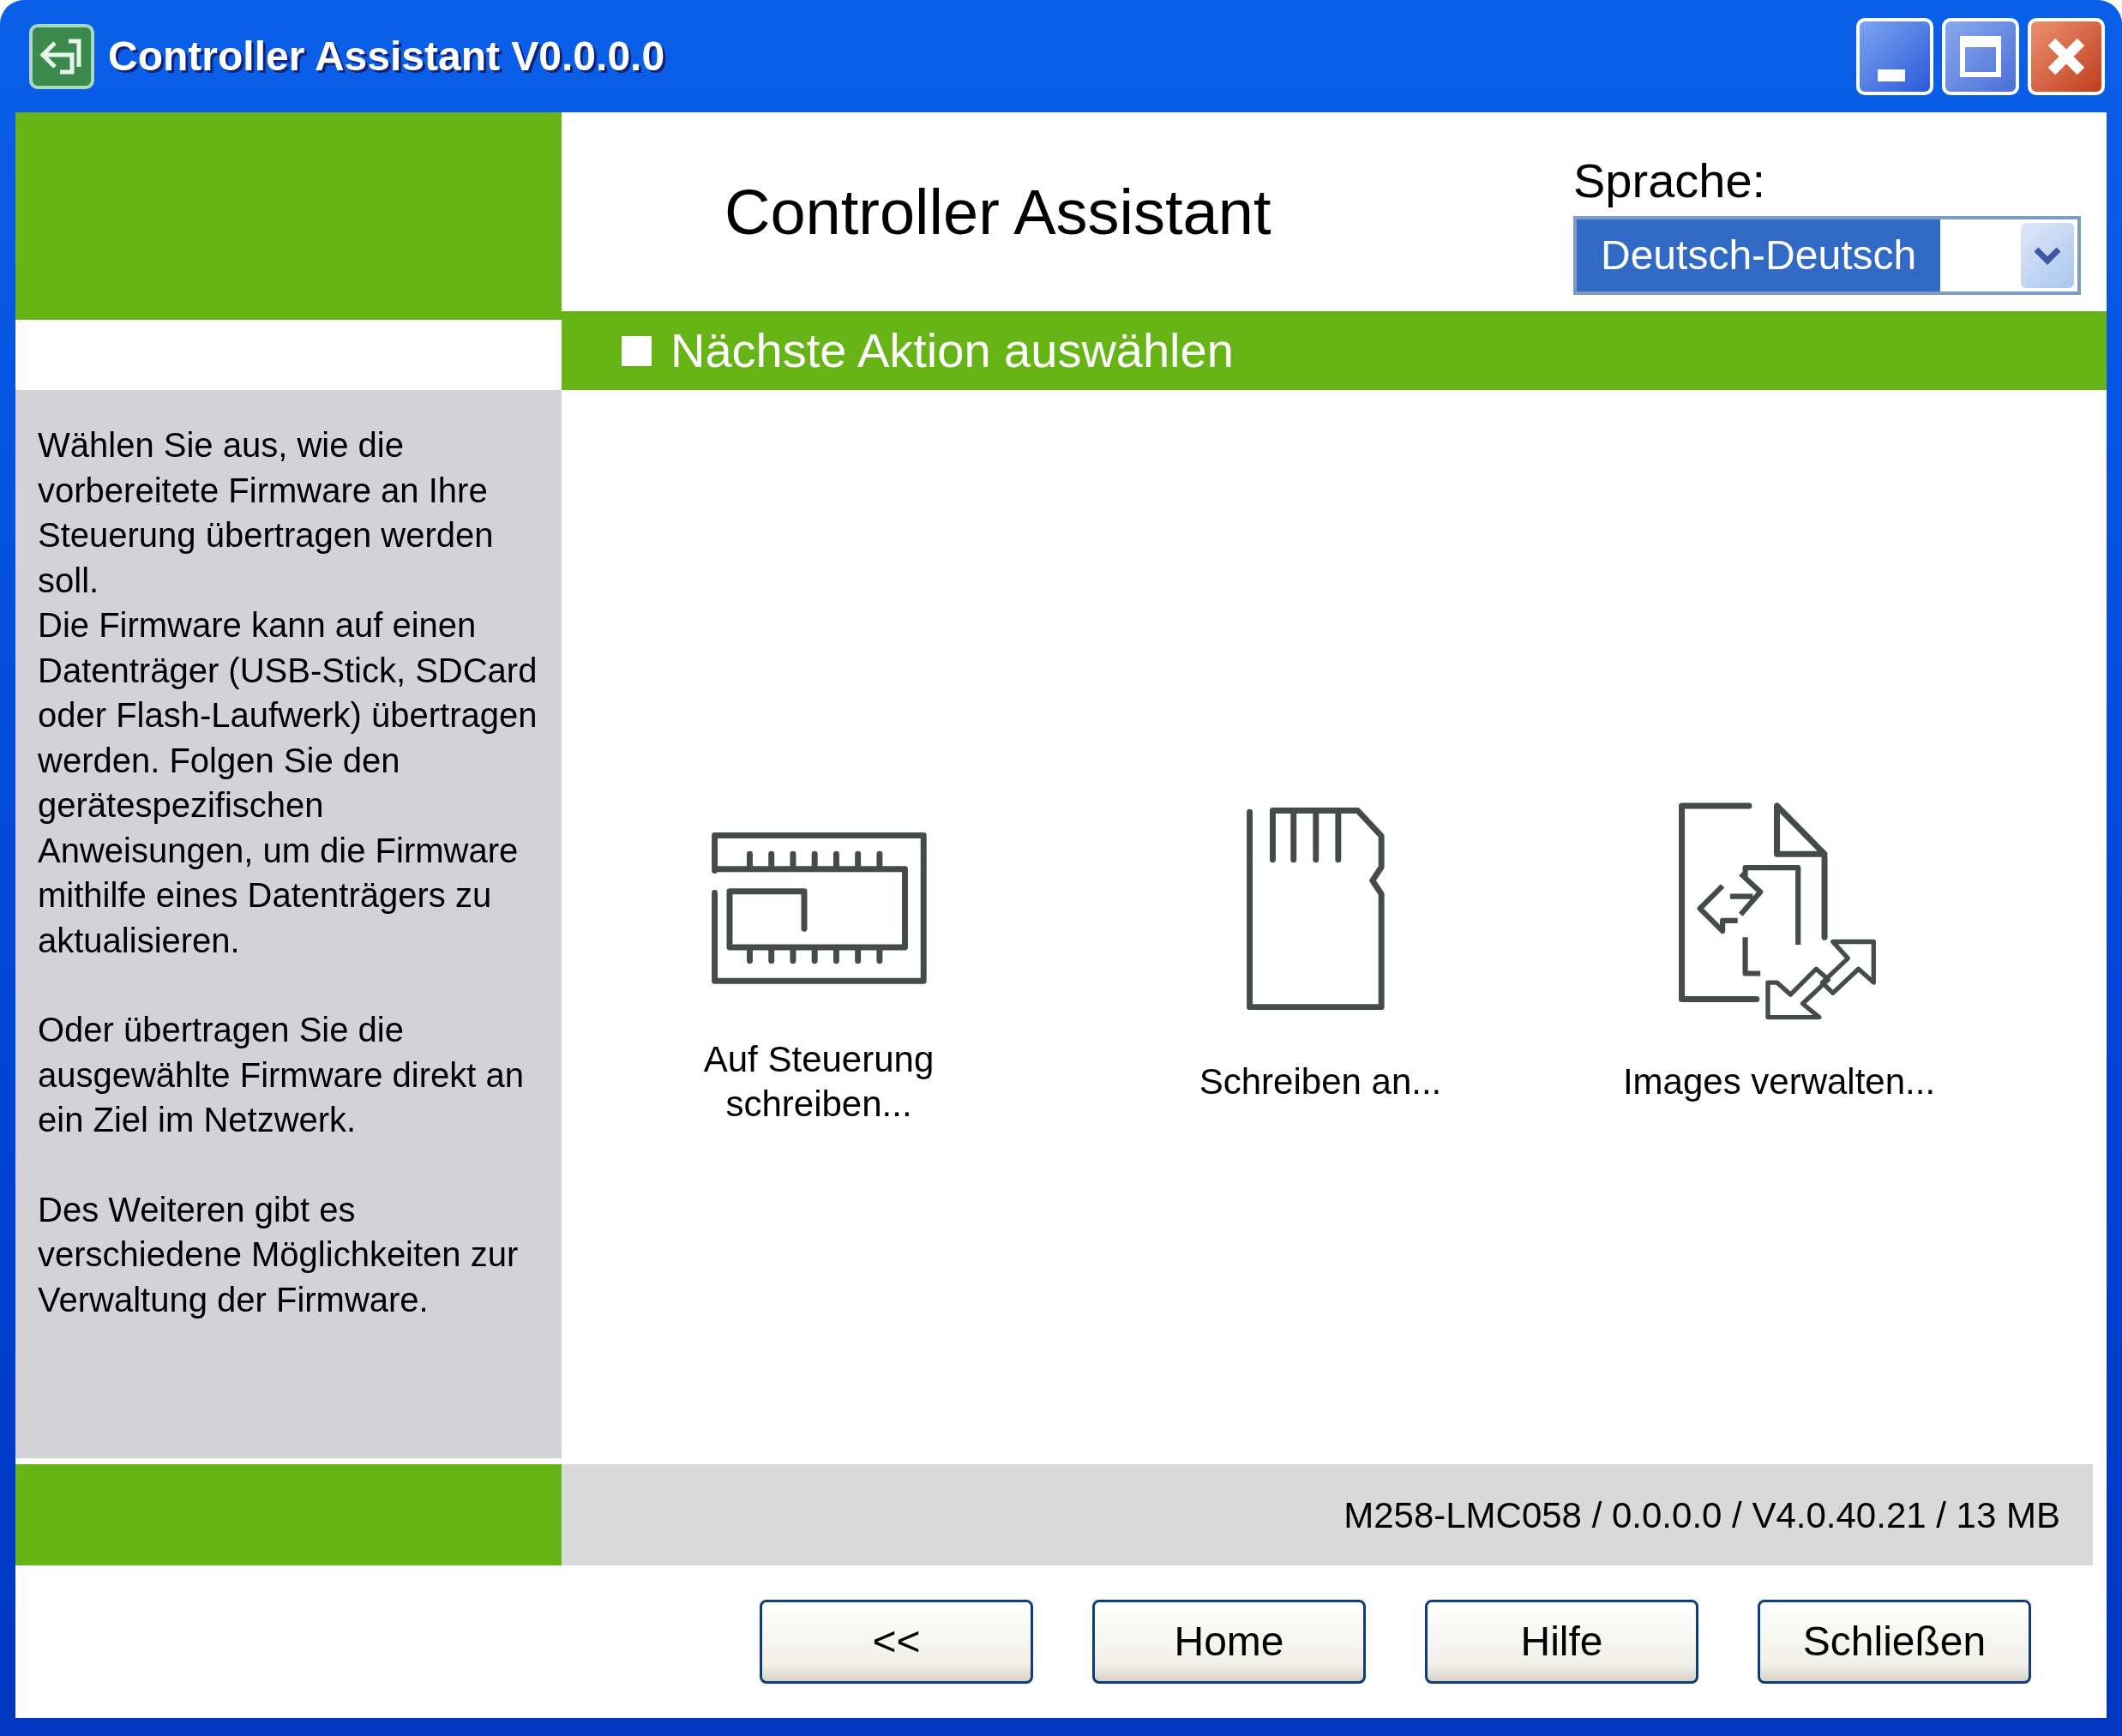  Describe the element at coordinates (997, 212) in the screenshot. I see `app-title: Controller Assistant` at that location.